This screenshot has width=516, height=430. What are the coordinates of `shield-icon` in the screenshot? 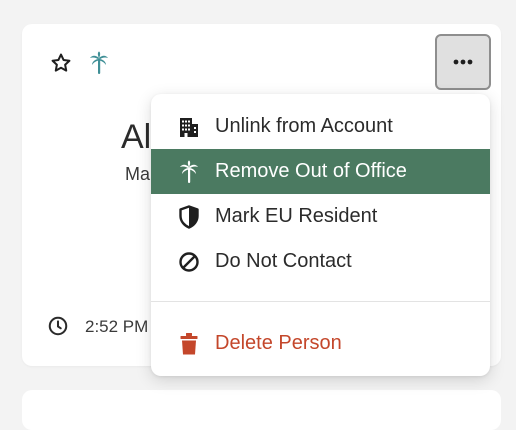 It's located at (189, 216).